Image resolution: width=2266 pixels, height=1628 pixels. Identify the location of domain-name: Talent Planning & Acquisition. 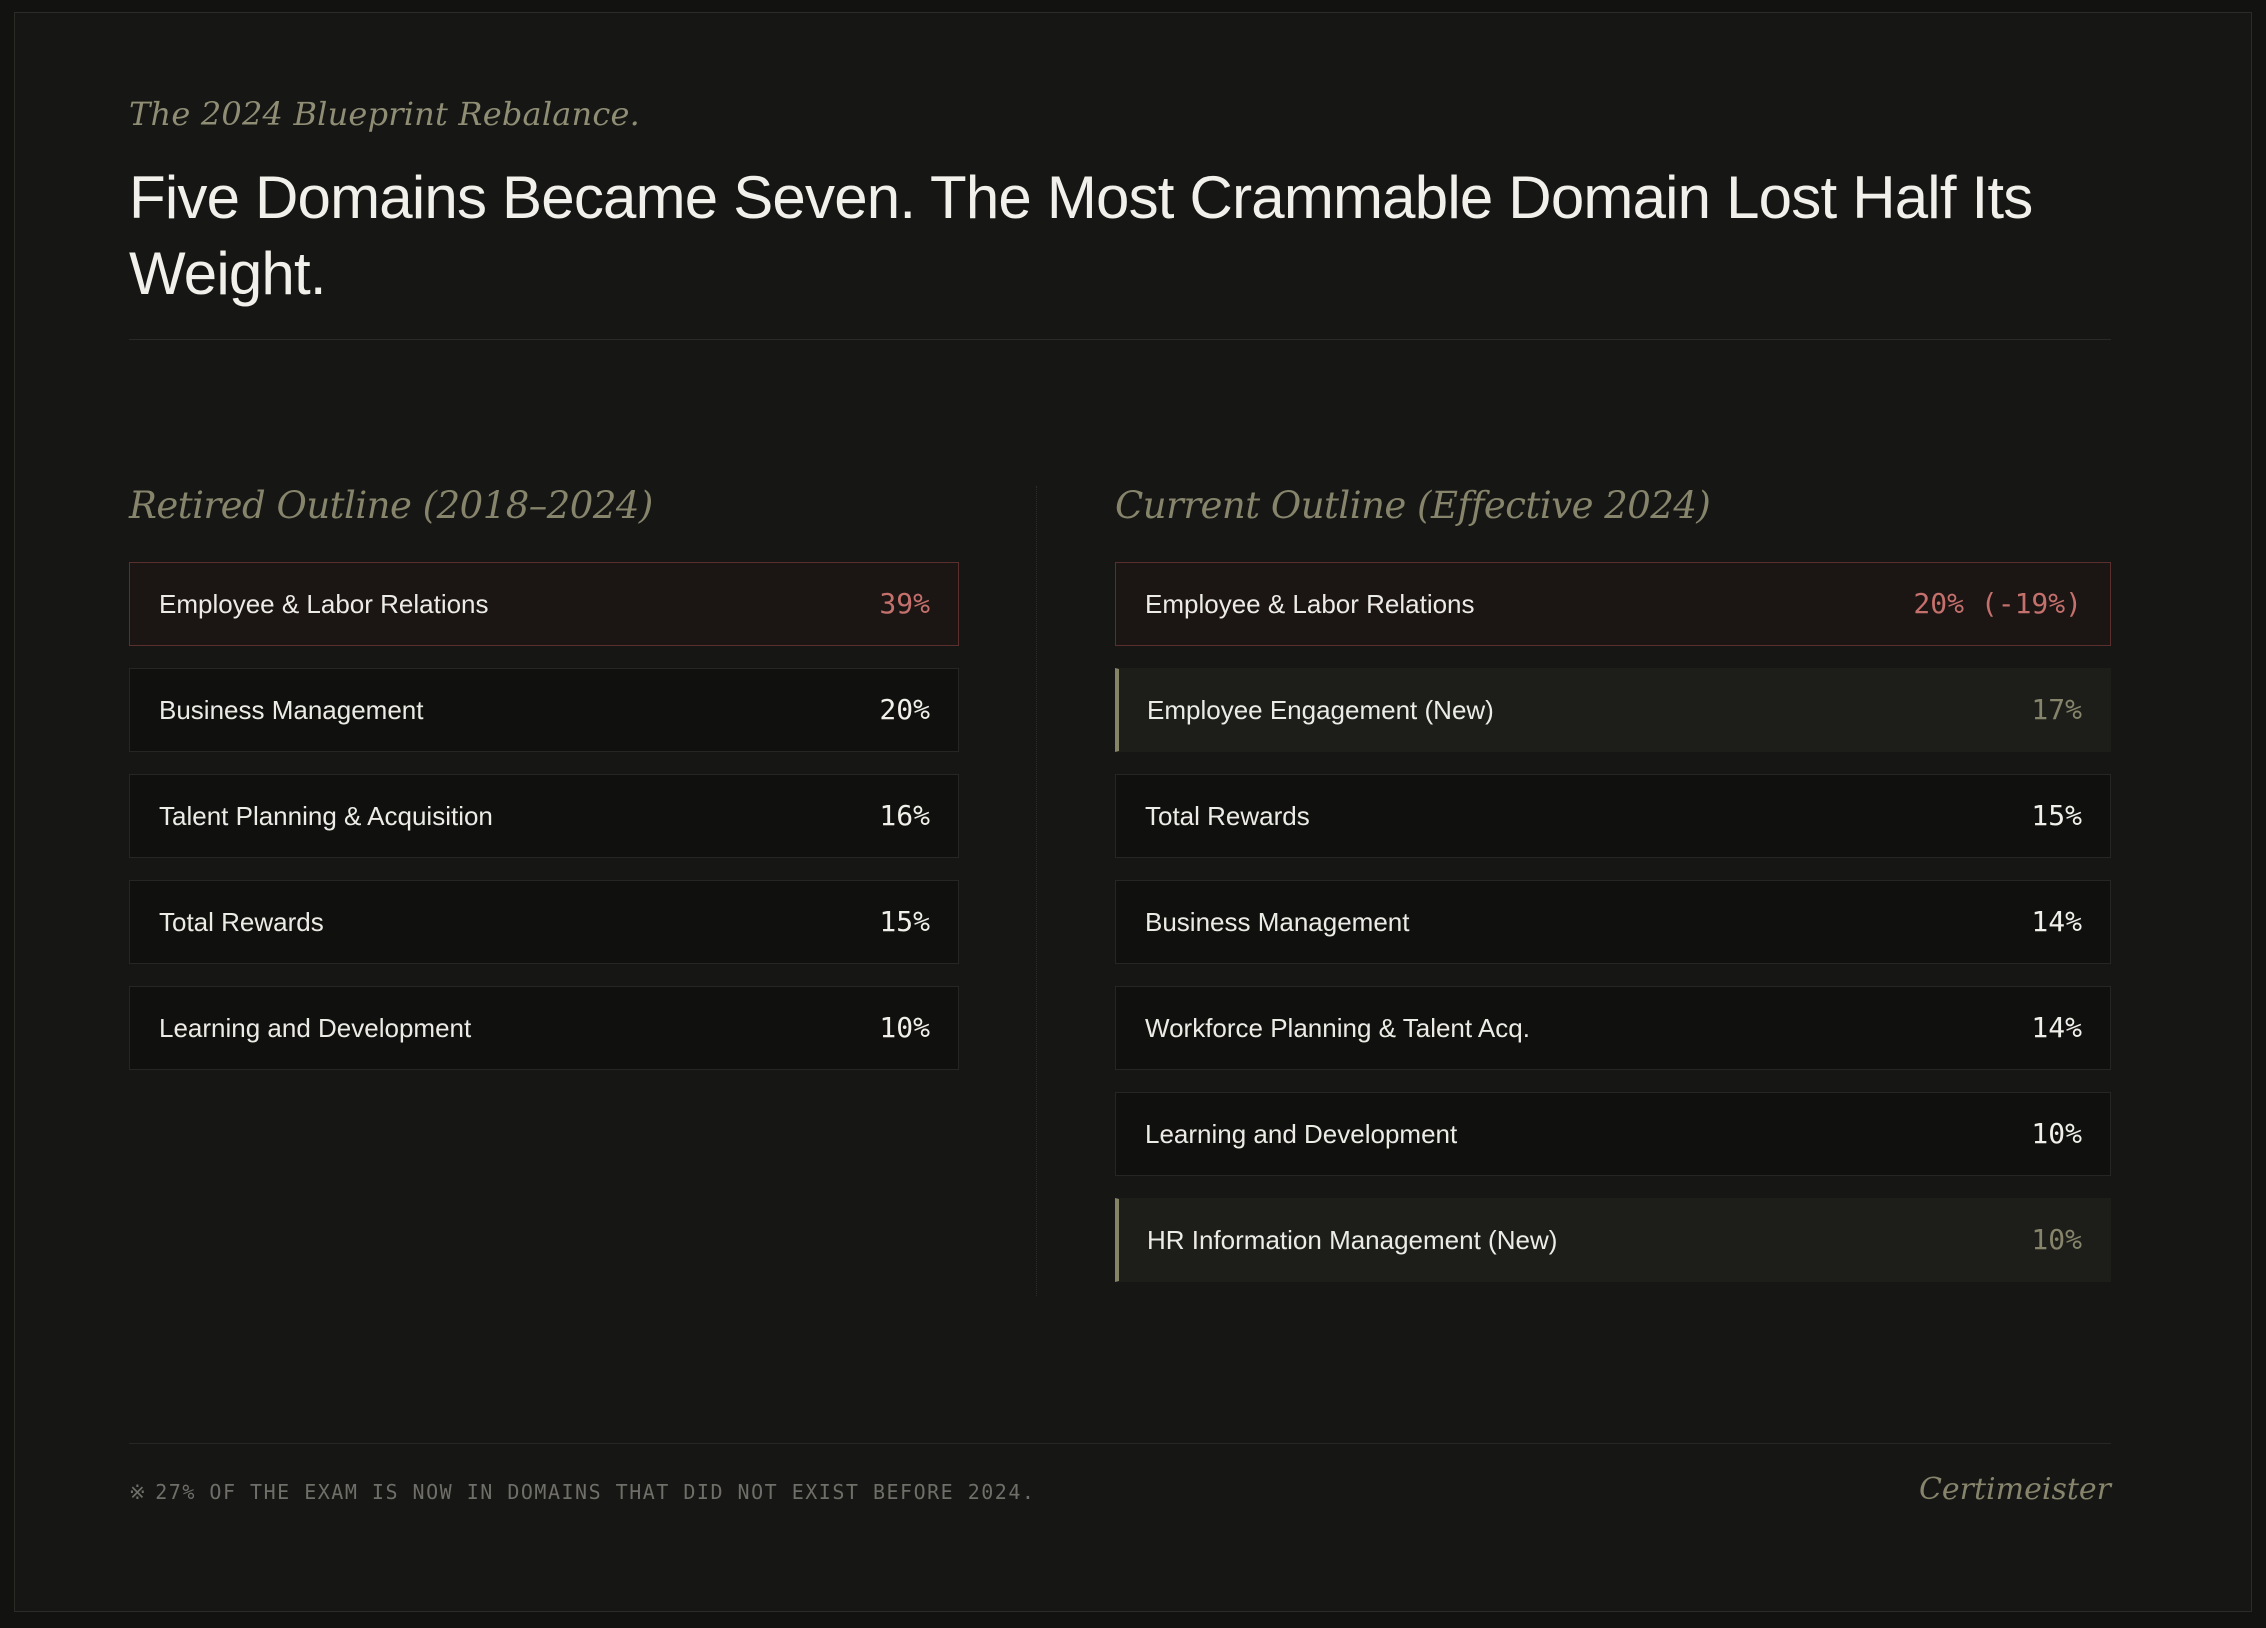
(326, 816).